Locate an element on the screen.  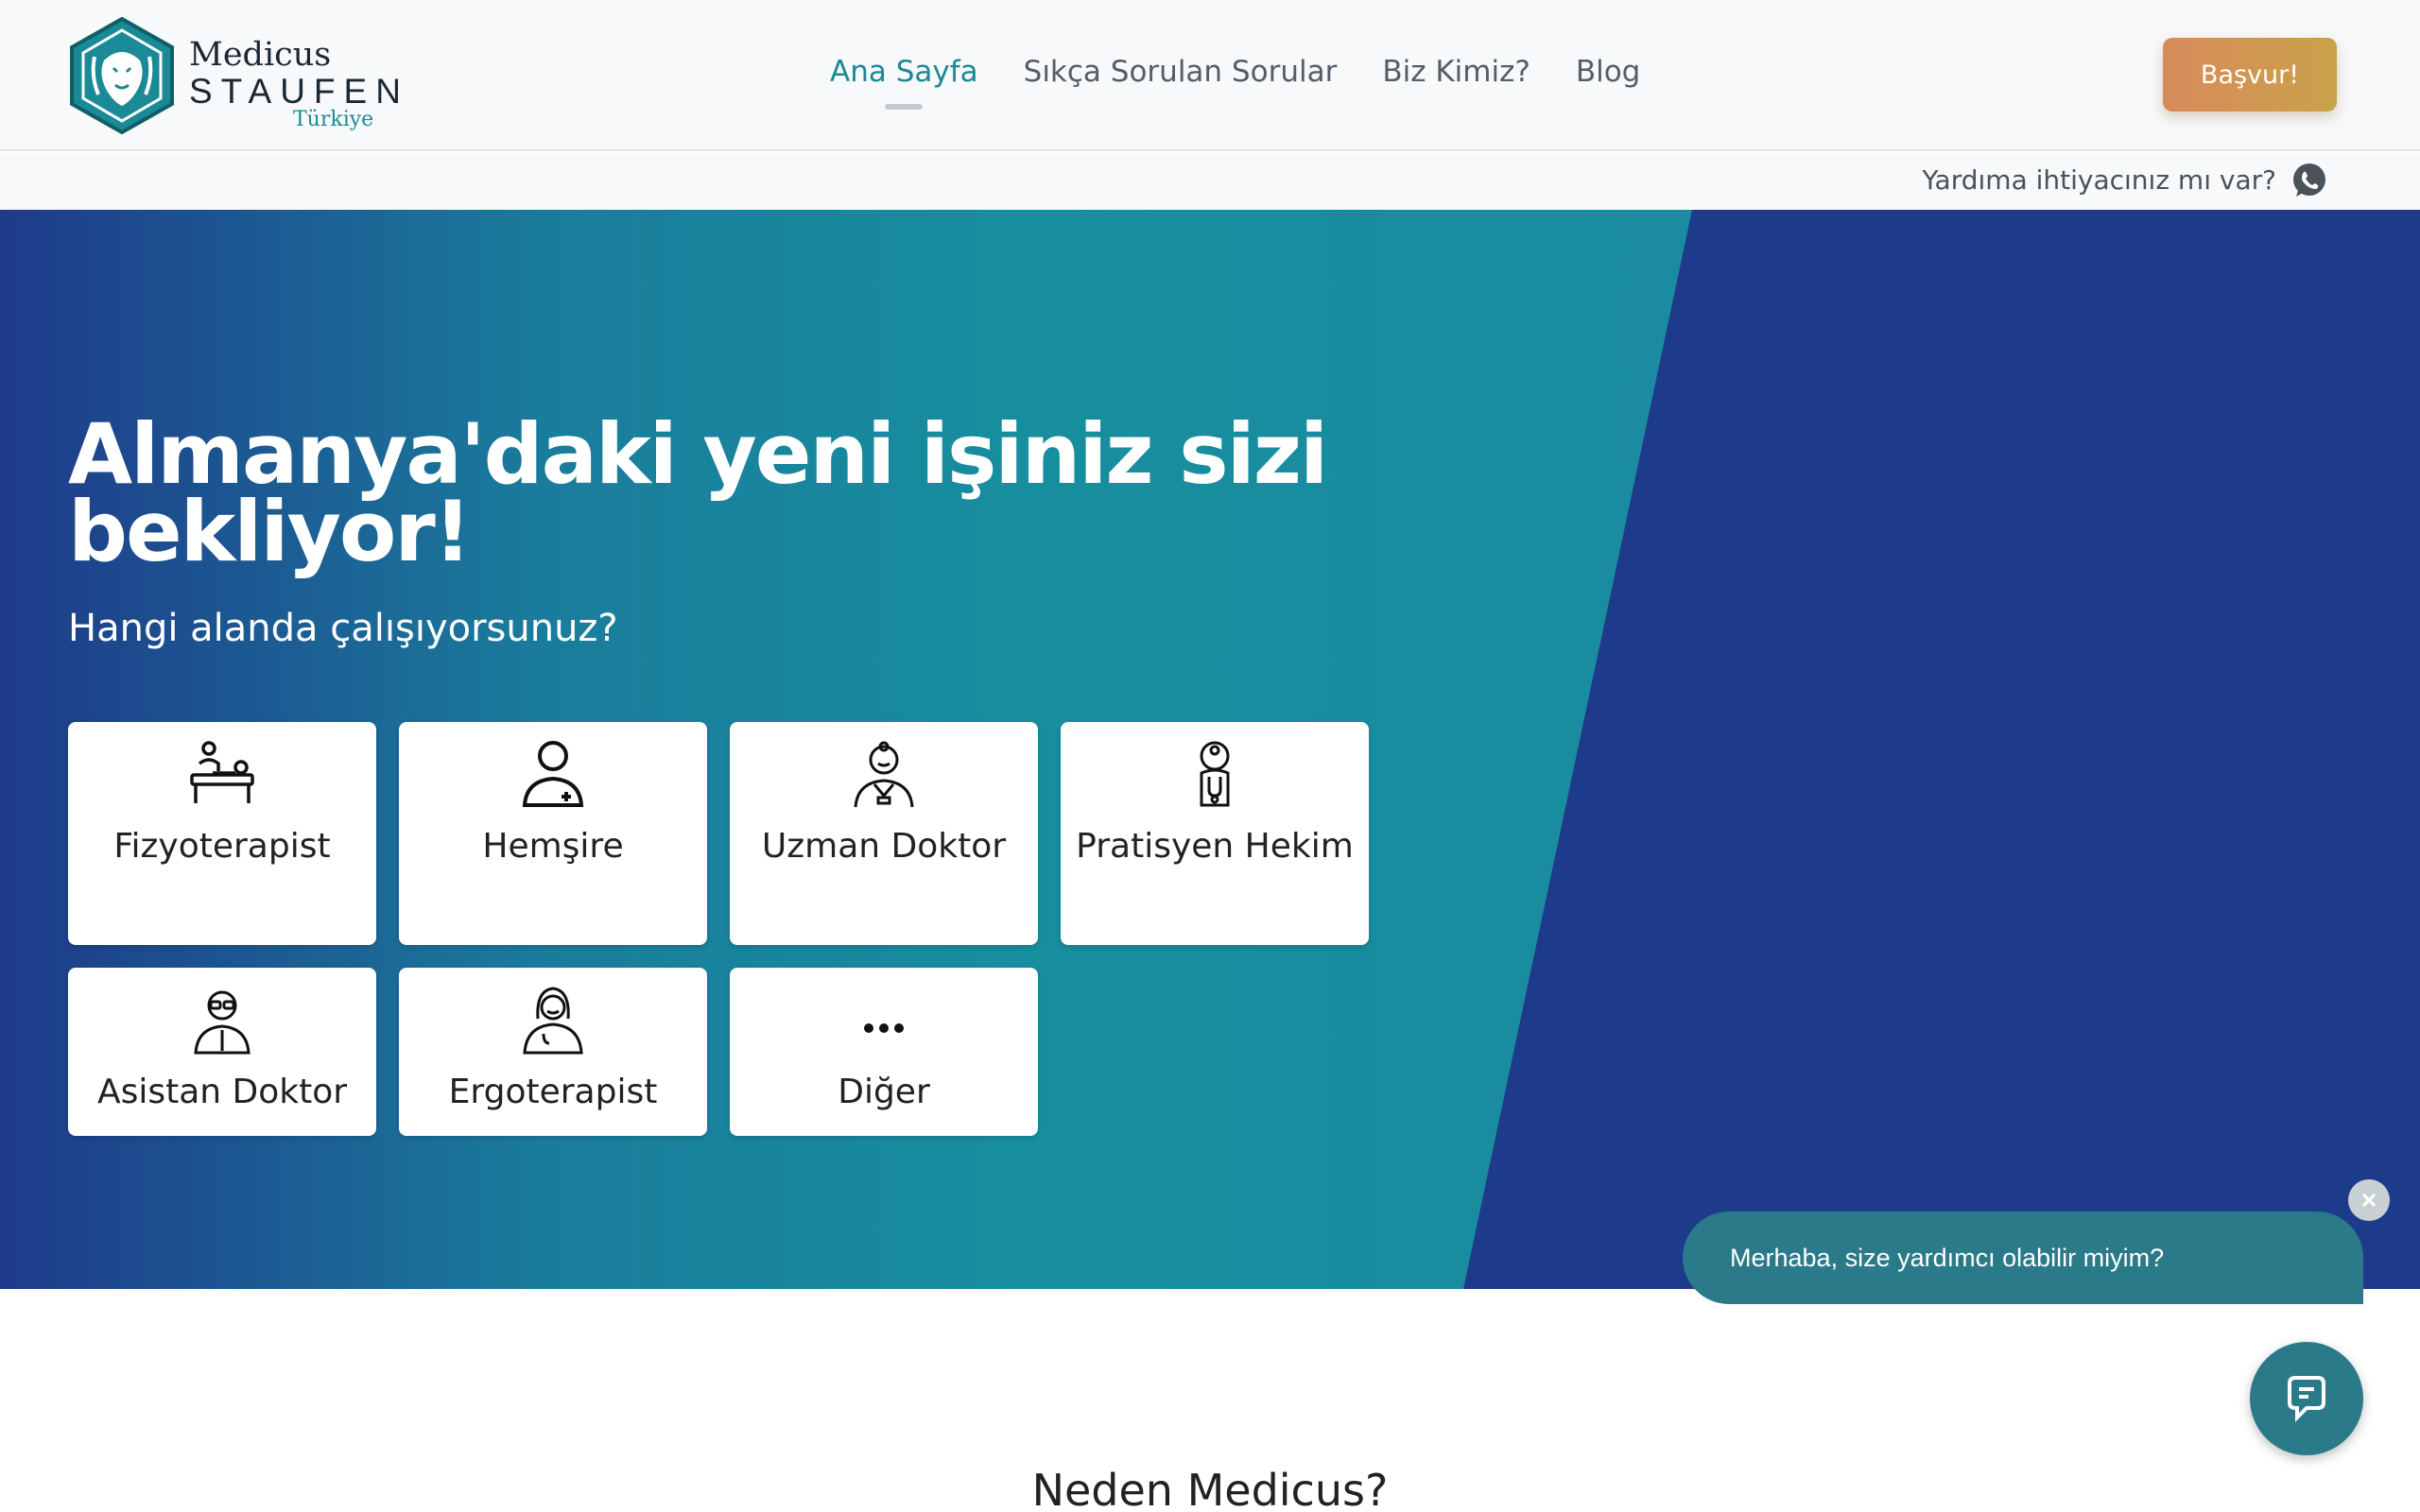
chat-icon is located at coordinates (2306, 1399).